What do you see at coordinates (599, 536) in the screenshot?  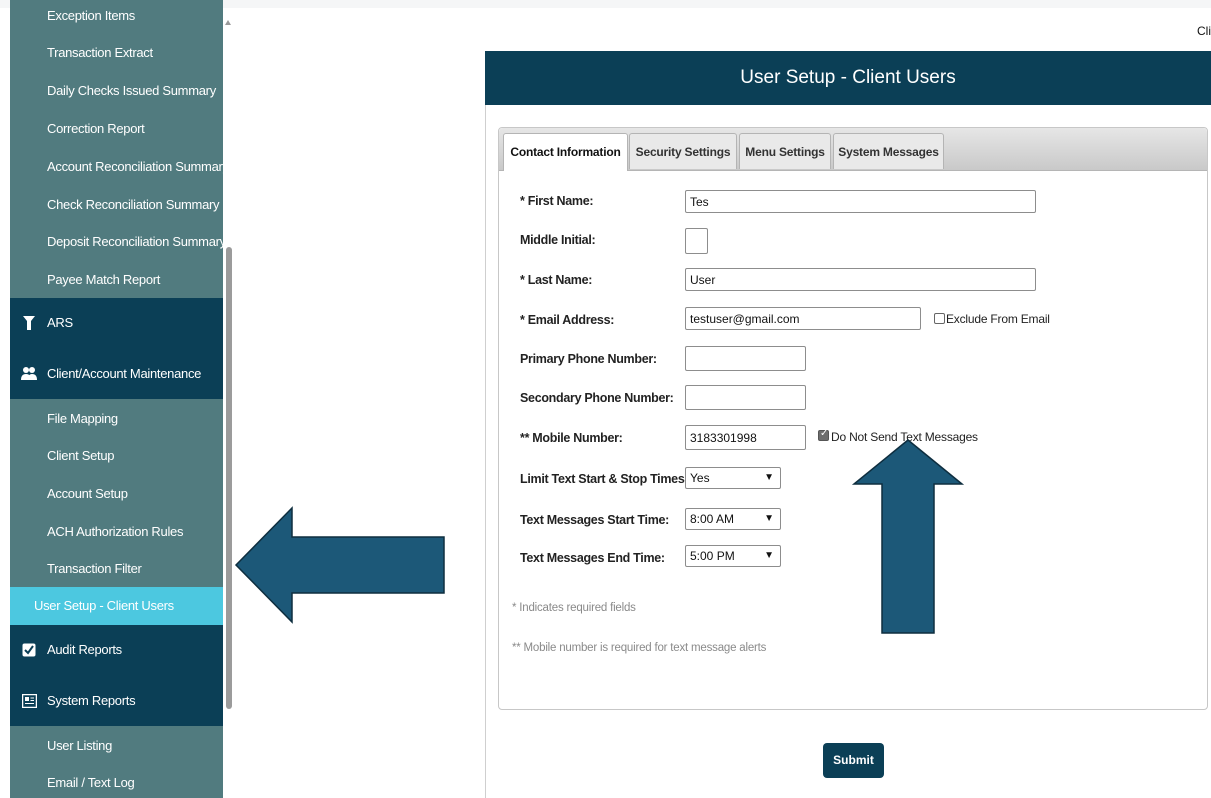 I see `annotation-arrows` at bounding box center [599, 536].